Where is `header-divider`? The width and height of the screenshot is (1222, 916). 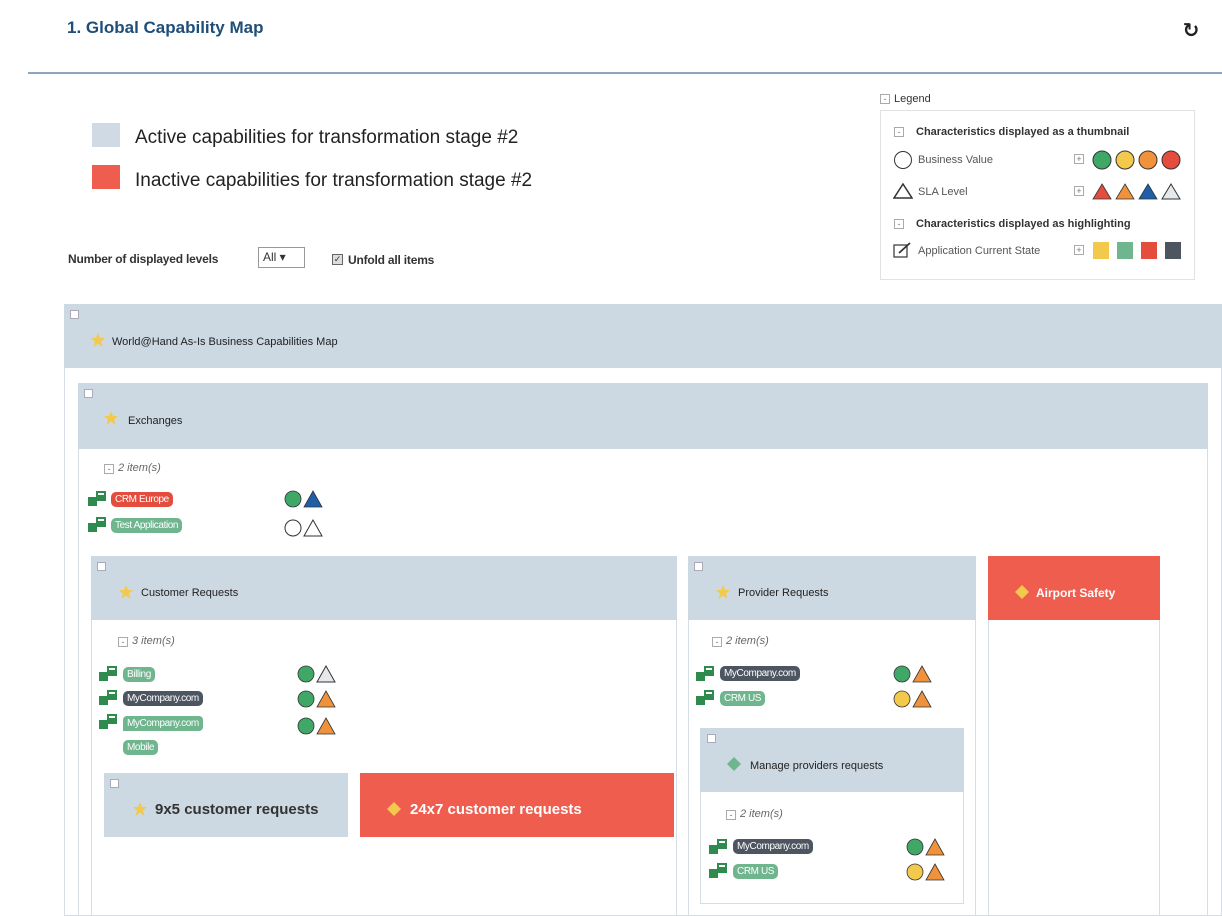
header-divider is located at coordinates (625, 73).